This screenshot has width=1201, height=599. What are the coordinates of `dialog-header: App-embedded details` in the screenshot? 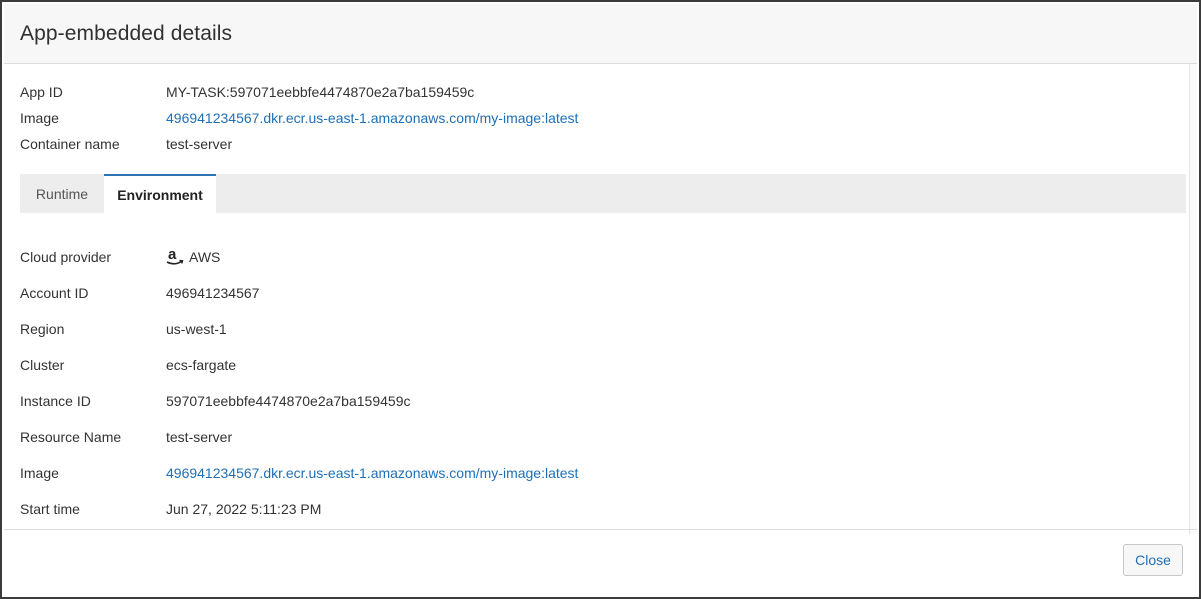 It's located at (600, 34).